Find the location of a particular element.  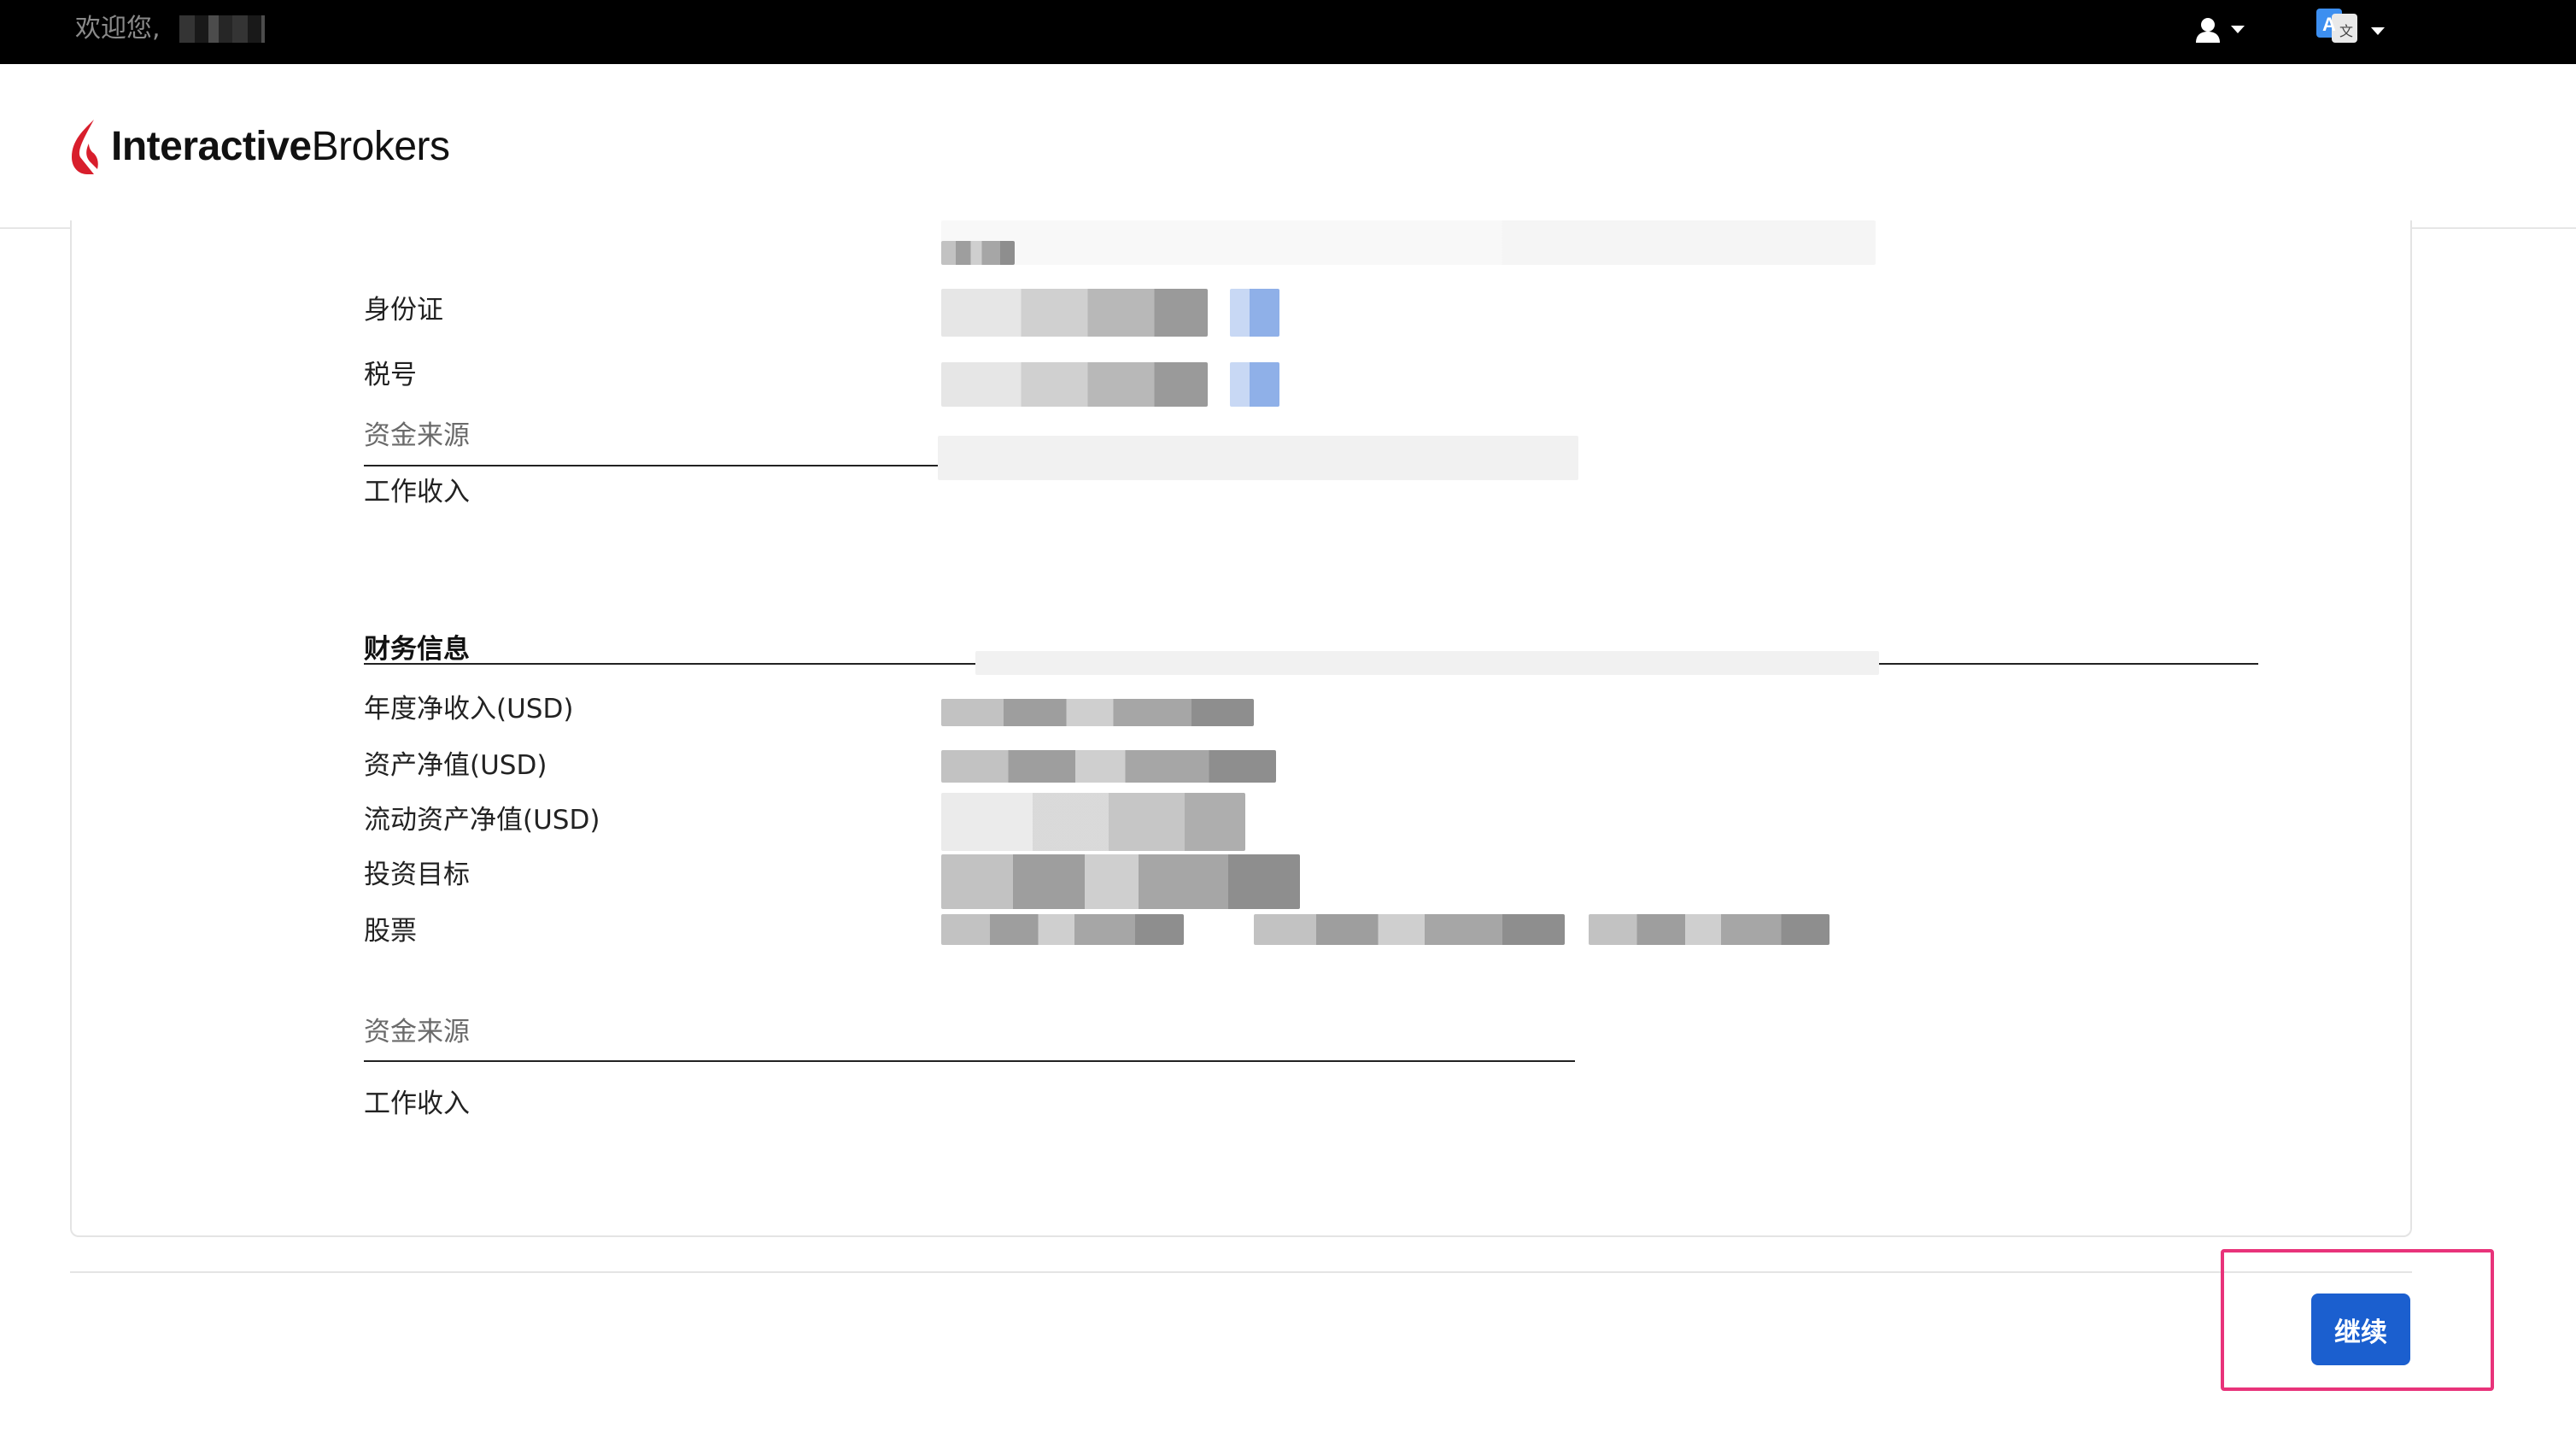

id-card-label: 身份证 is located at coordinates (403, 310).